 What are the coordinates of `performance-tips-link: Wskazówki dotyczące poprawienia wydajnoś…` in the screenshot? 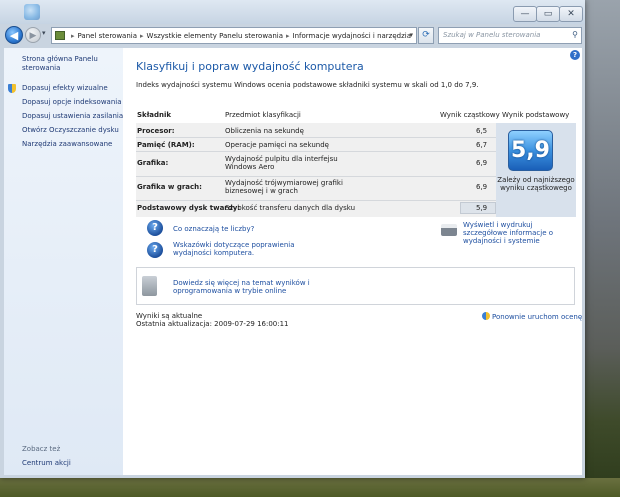 It's located at (238, 249).